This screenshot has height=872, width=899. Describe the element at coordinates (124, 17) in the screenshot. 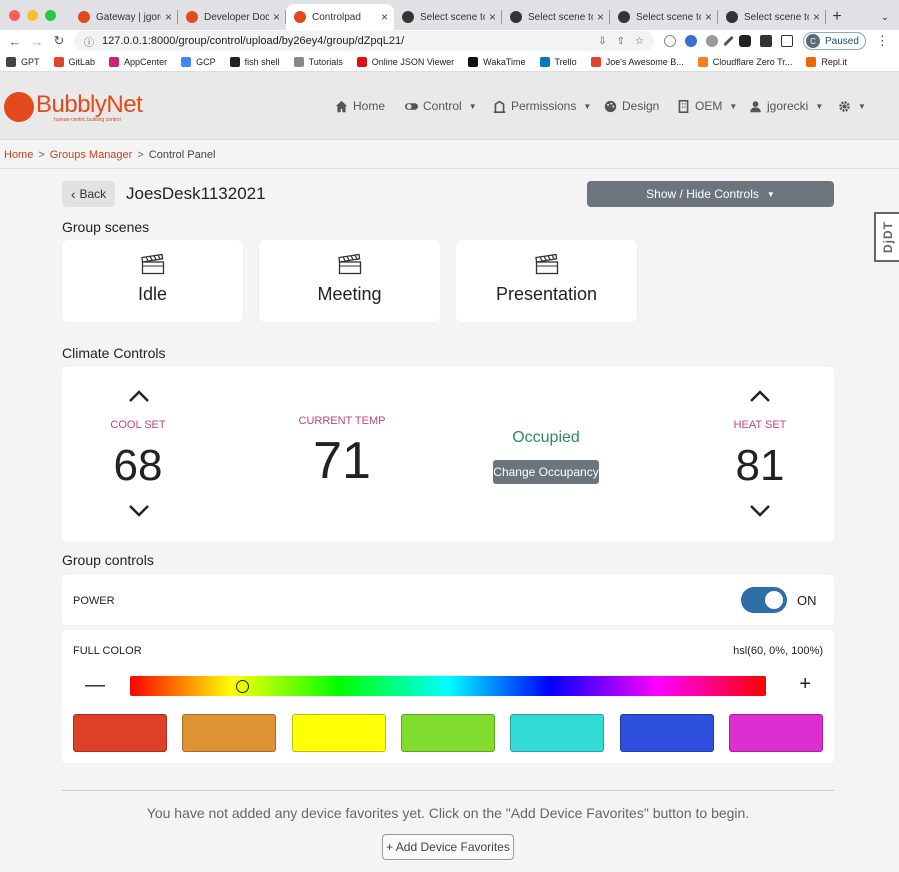

I see `browser-tab: Gateway | jgorec ×` at that location.